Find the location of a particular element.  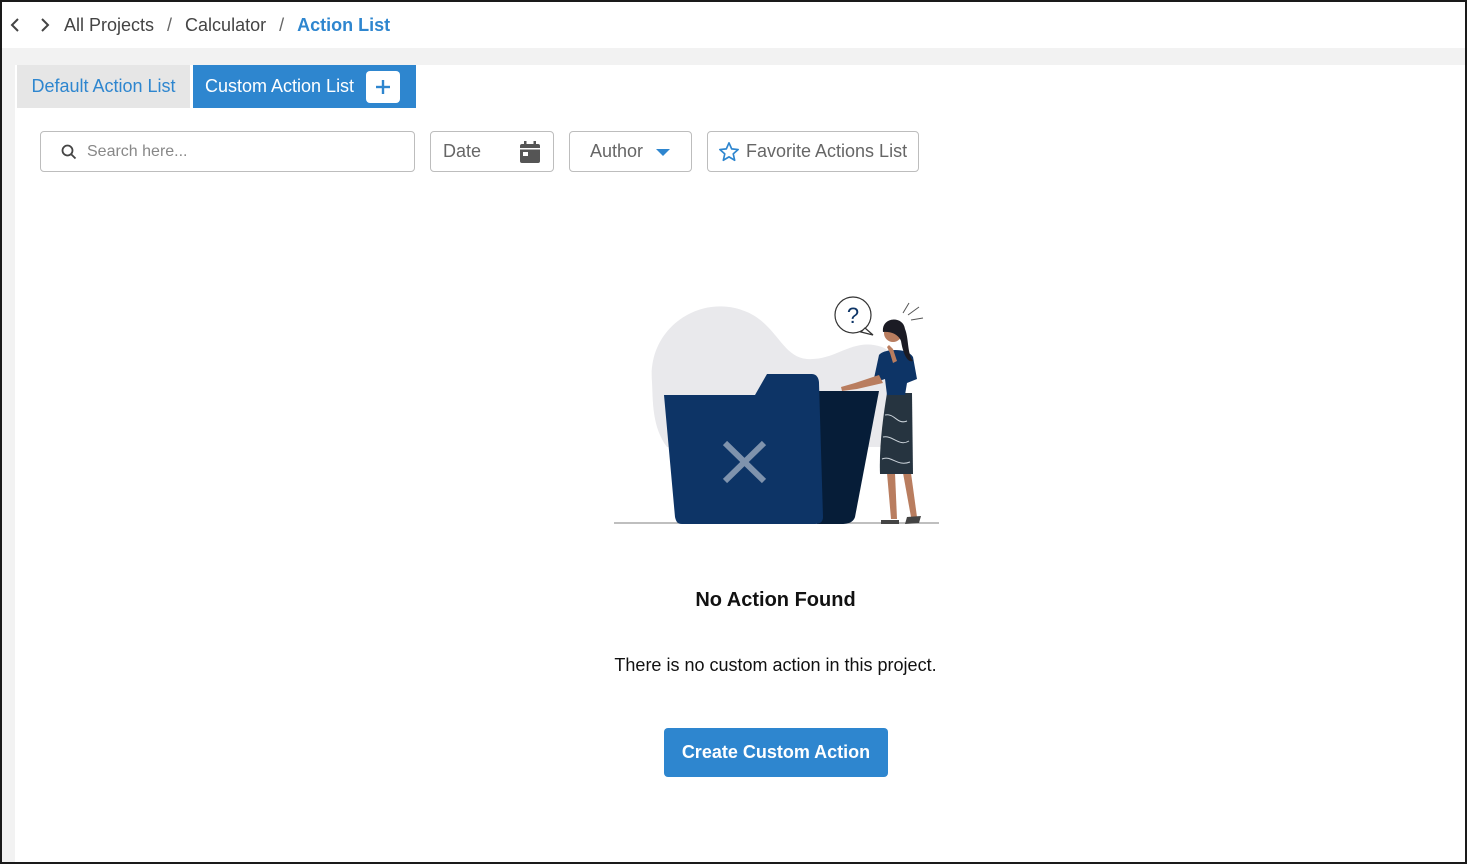

back-arrow-icon is located at coordinates (15, 25).